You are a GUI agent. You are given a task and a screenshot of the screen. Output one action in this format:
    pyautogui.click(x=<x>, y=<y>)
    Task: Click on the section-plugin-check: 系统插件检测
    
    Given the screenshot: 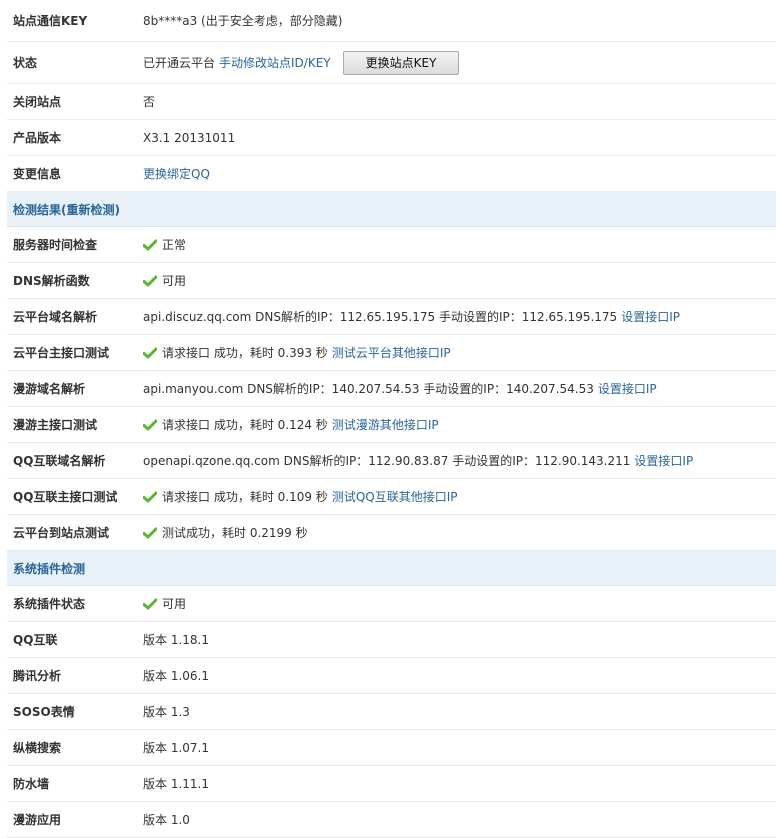 What is the action you would take?
    pyautogui.click(x=391, y=568)
    